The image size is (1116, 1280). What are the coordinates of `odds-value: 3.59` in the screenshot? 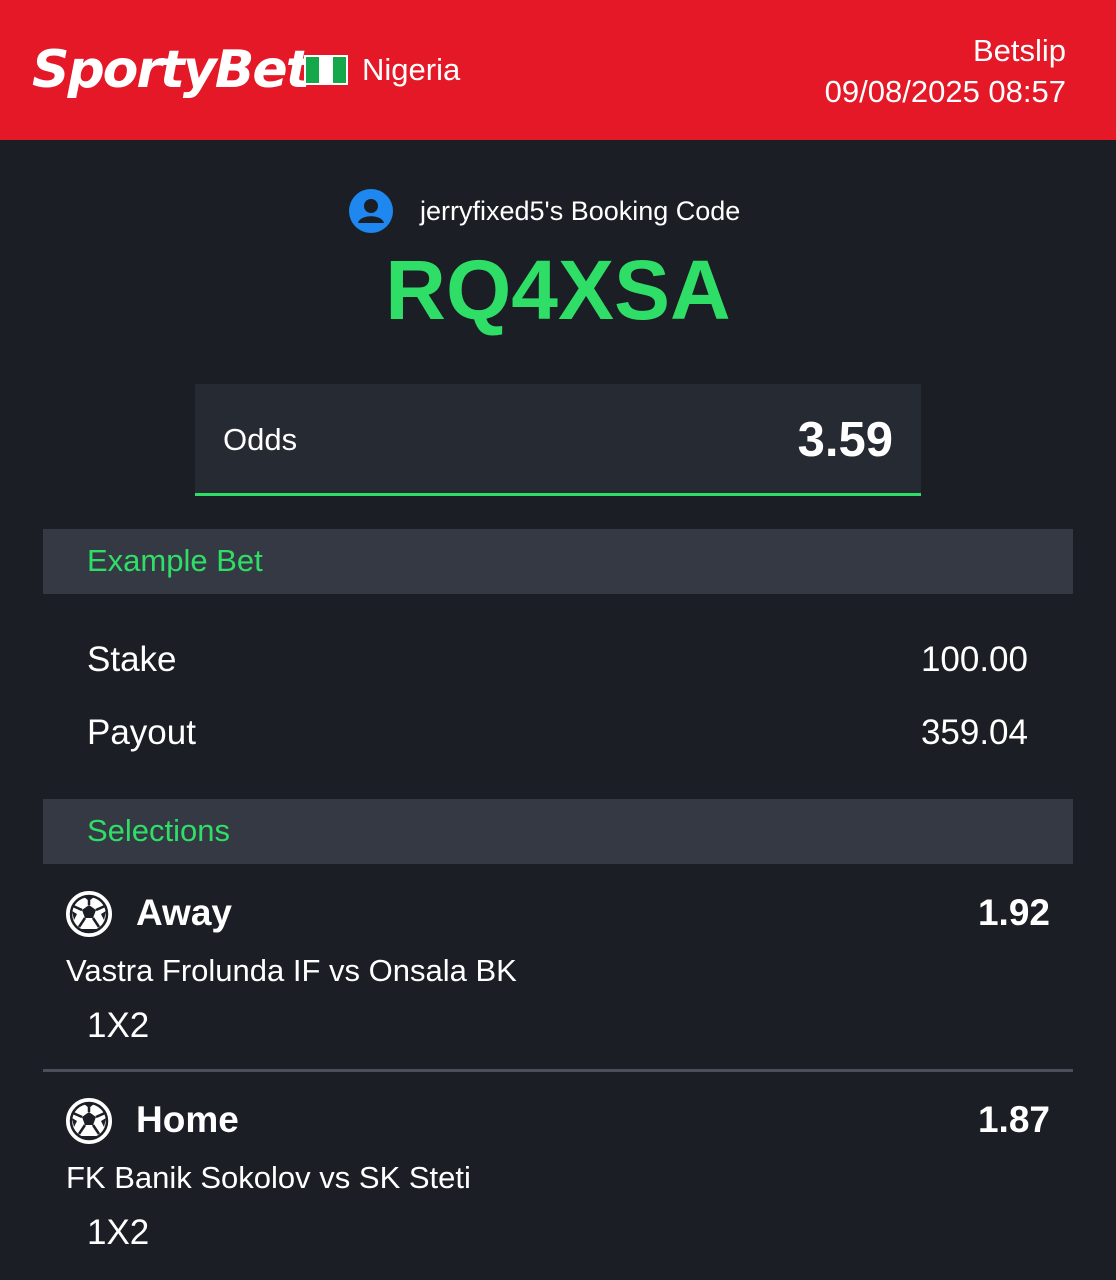 It's located at (845, 440).